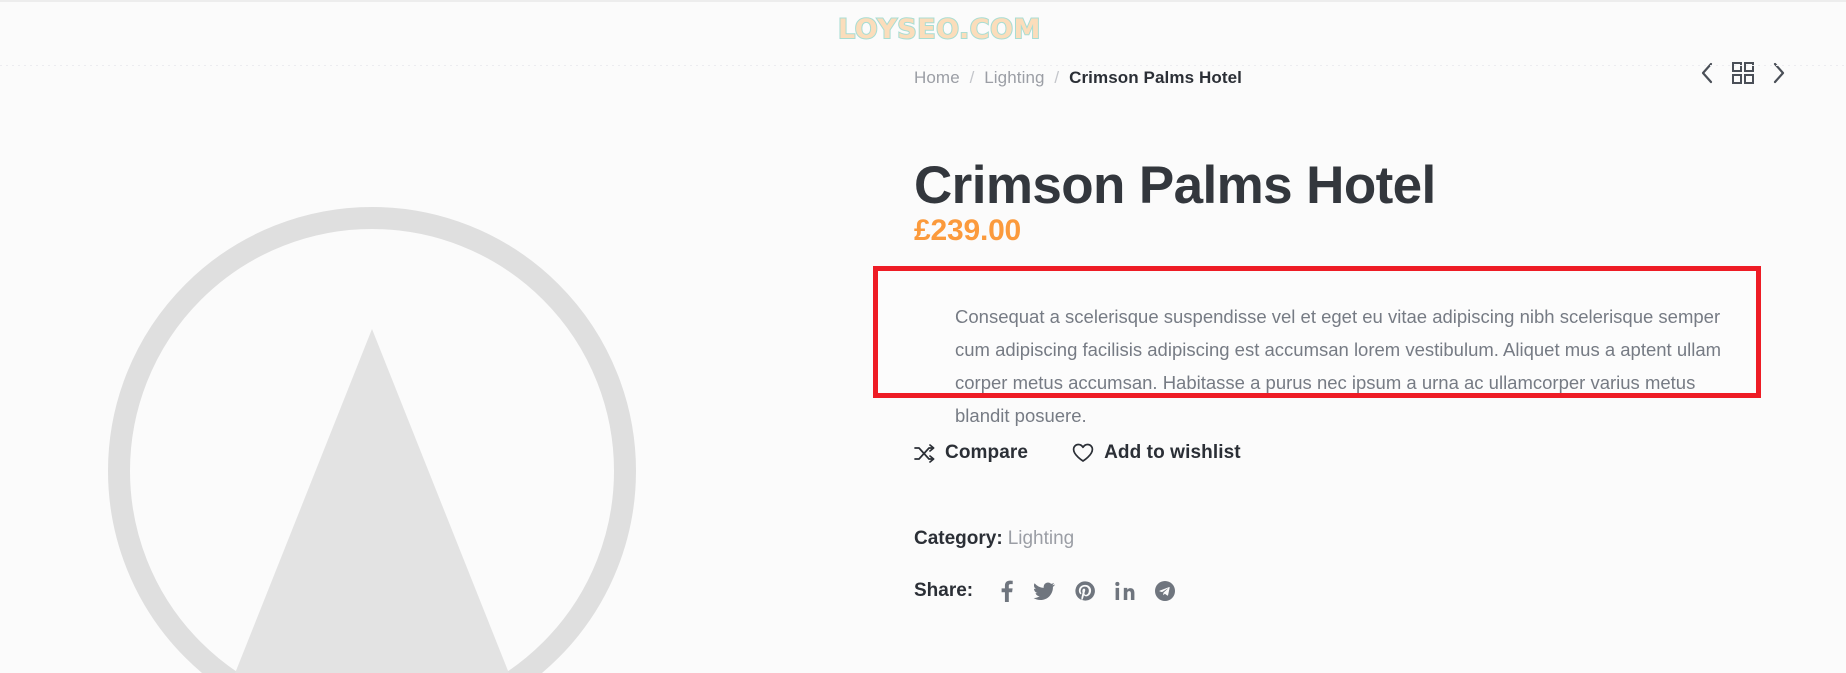 The height and width of the screenshot is (673, 1846). I want to click on page-title: Crimson Palms Hotel, so click(1175, 185).